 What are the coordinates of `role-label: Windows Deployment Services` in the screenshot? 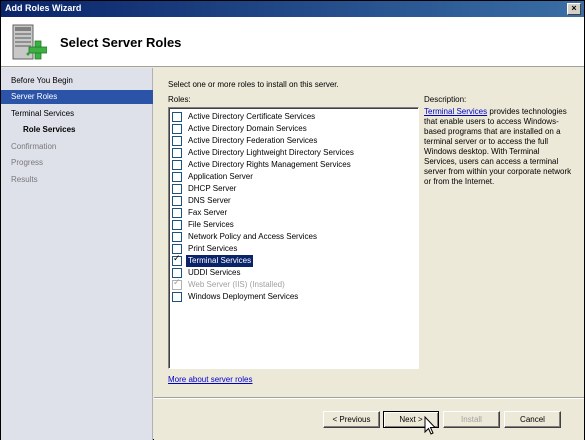 It's located at (243, 297).